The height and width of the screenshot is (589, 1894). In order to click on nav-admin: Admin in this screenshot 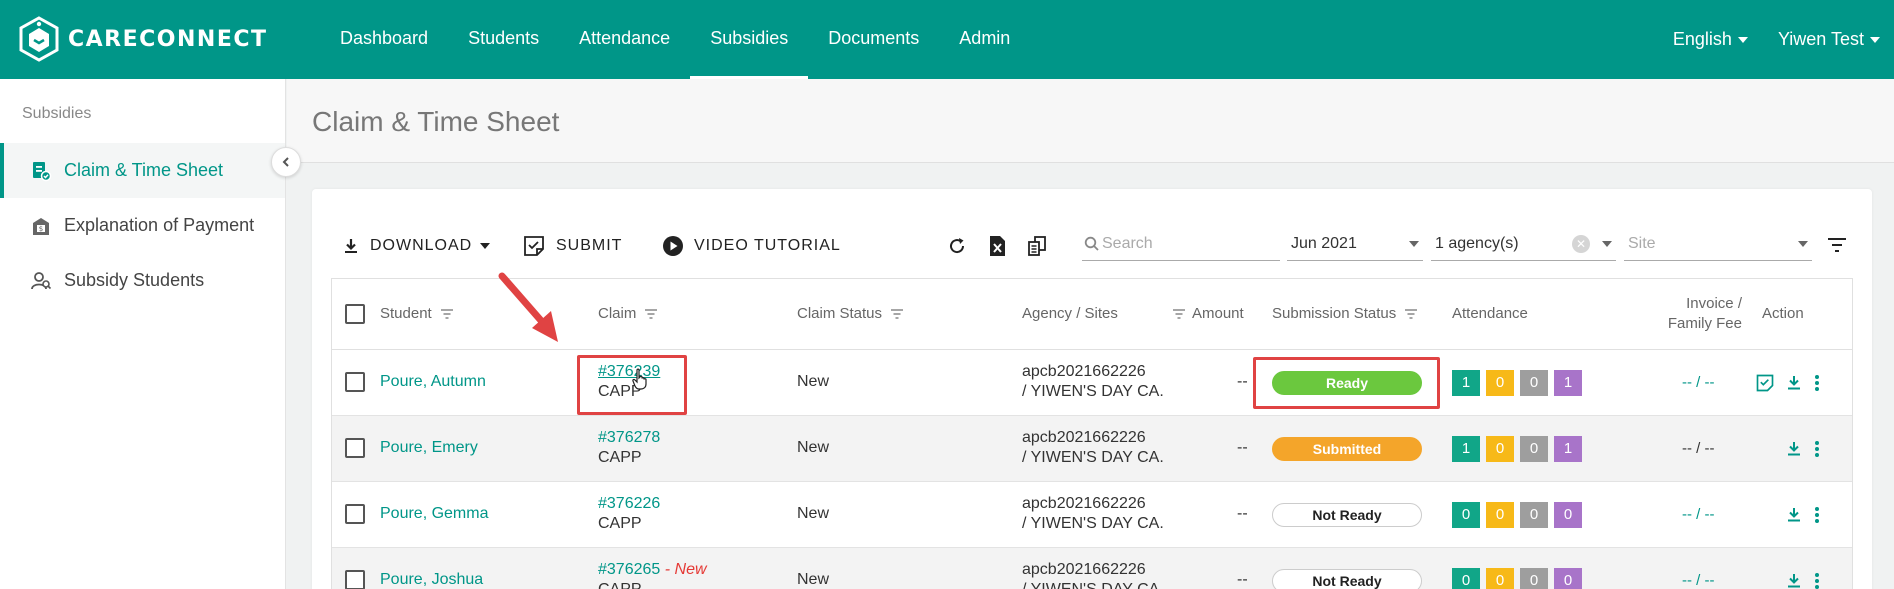, I will do `click(984, 39)`.